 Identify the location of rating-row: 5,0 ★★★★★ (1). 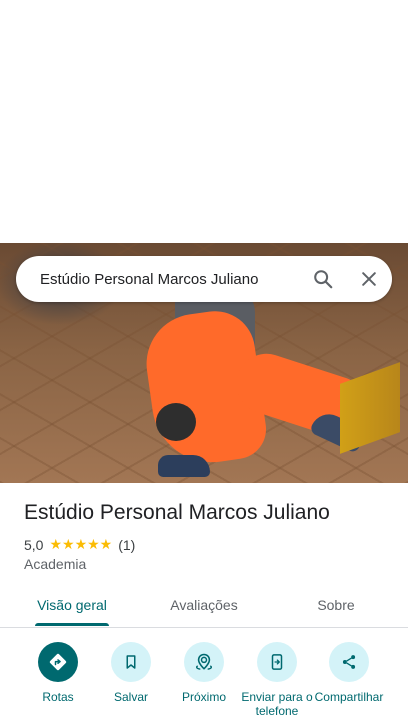
(79, 544).